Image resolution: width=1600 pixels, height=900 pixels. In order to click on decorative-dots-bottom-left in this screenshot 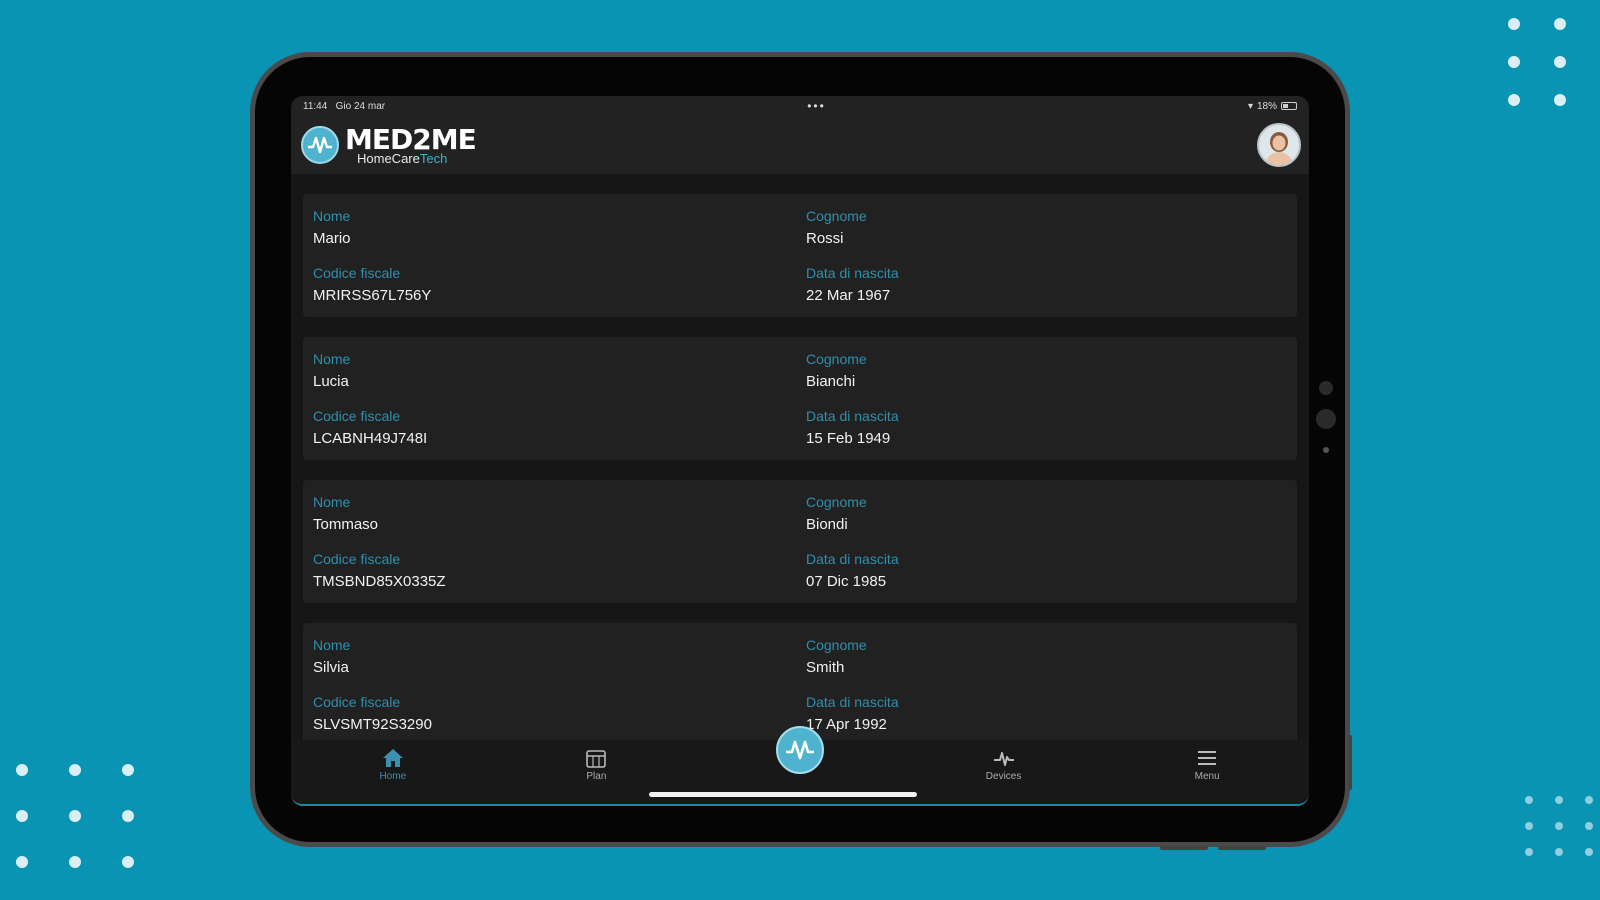, I will do `click(75, 816)`.